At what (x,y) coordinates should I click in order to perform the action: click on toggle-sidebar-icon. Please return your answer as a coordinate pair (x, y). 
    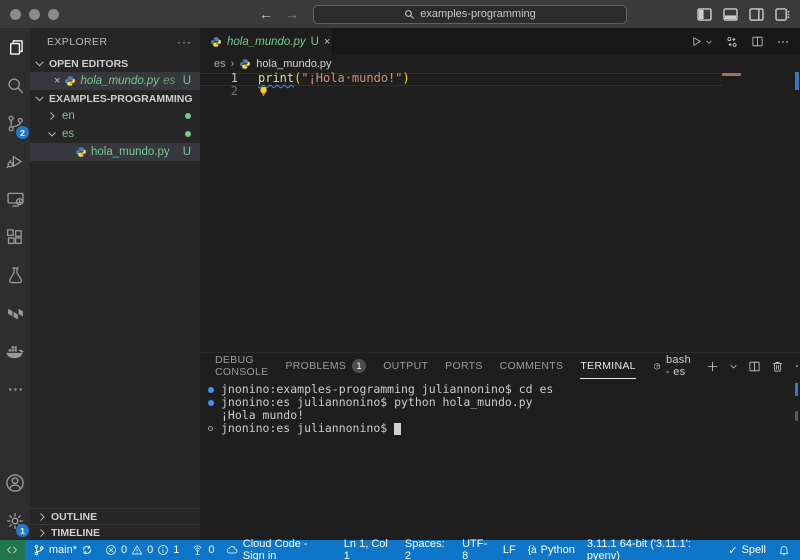
    Looking at the image, I should click on (704, 14).